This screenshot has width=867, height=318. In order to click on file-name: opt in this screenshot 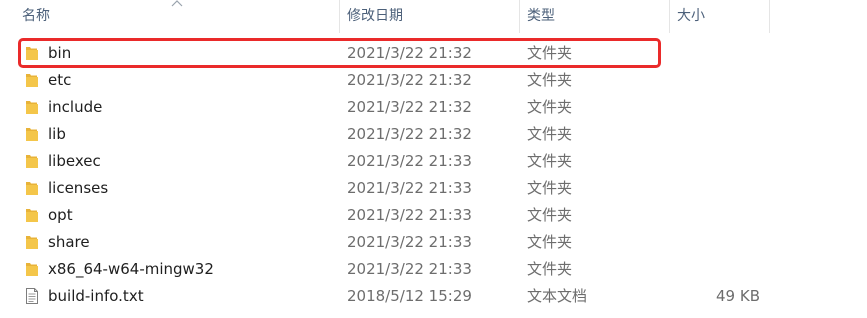, I will do `click(60, 215)`.